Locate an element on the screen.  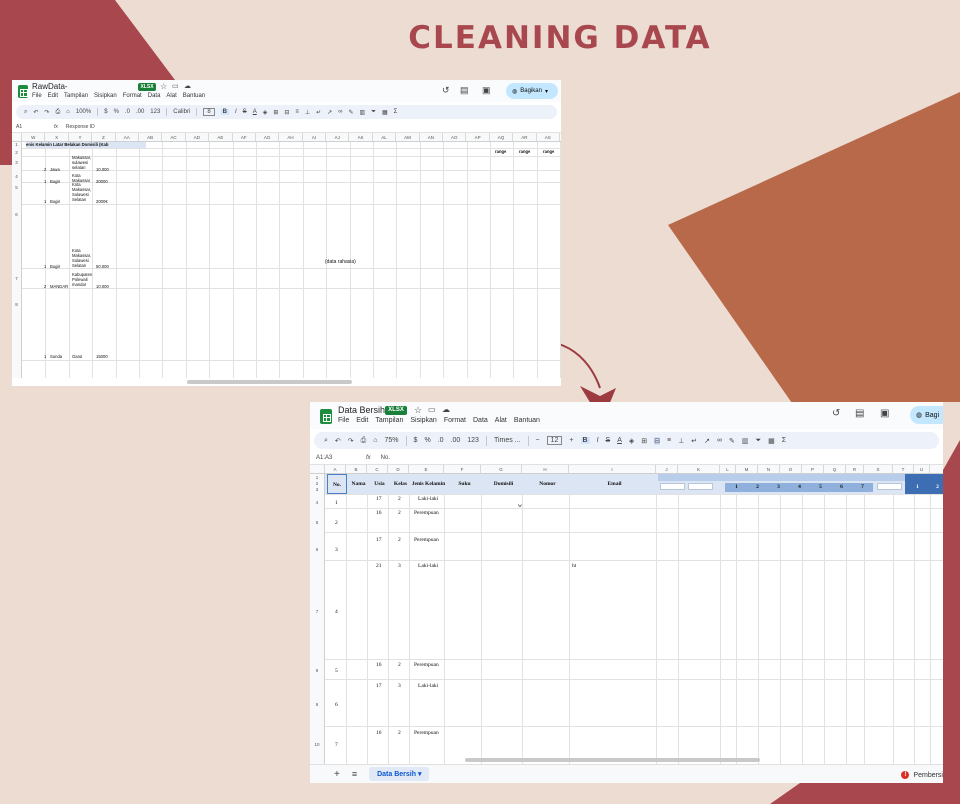
search-menu-icon: ⌕ is located at coordinates (25, 112).